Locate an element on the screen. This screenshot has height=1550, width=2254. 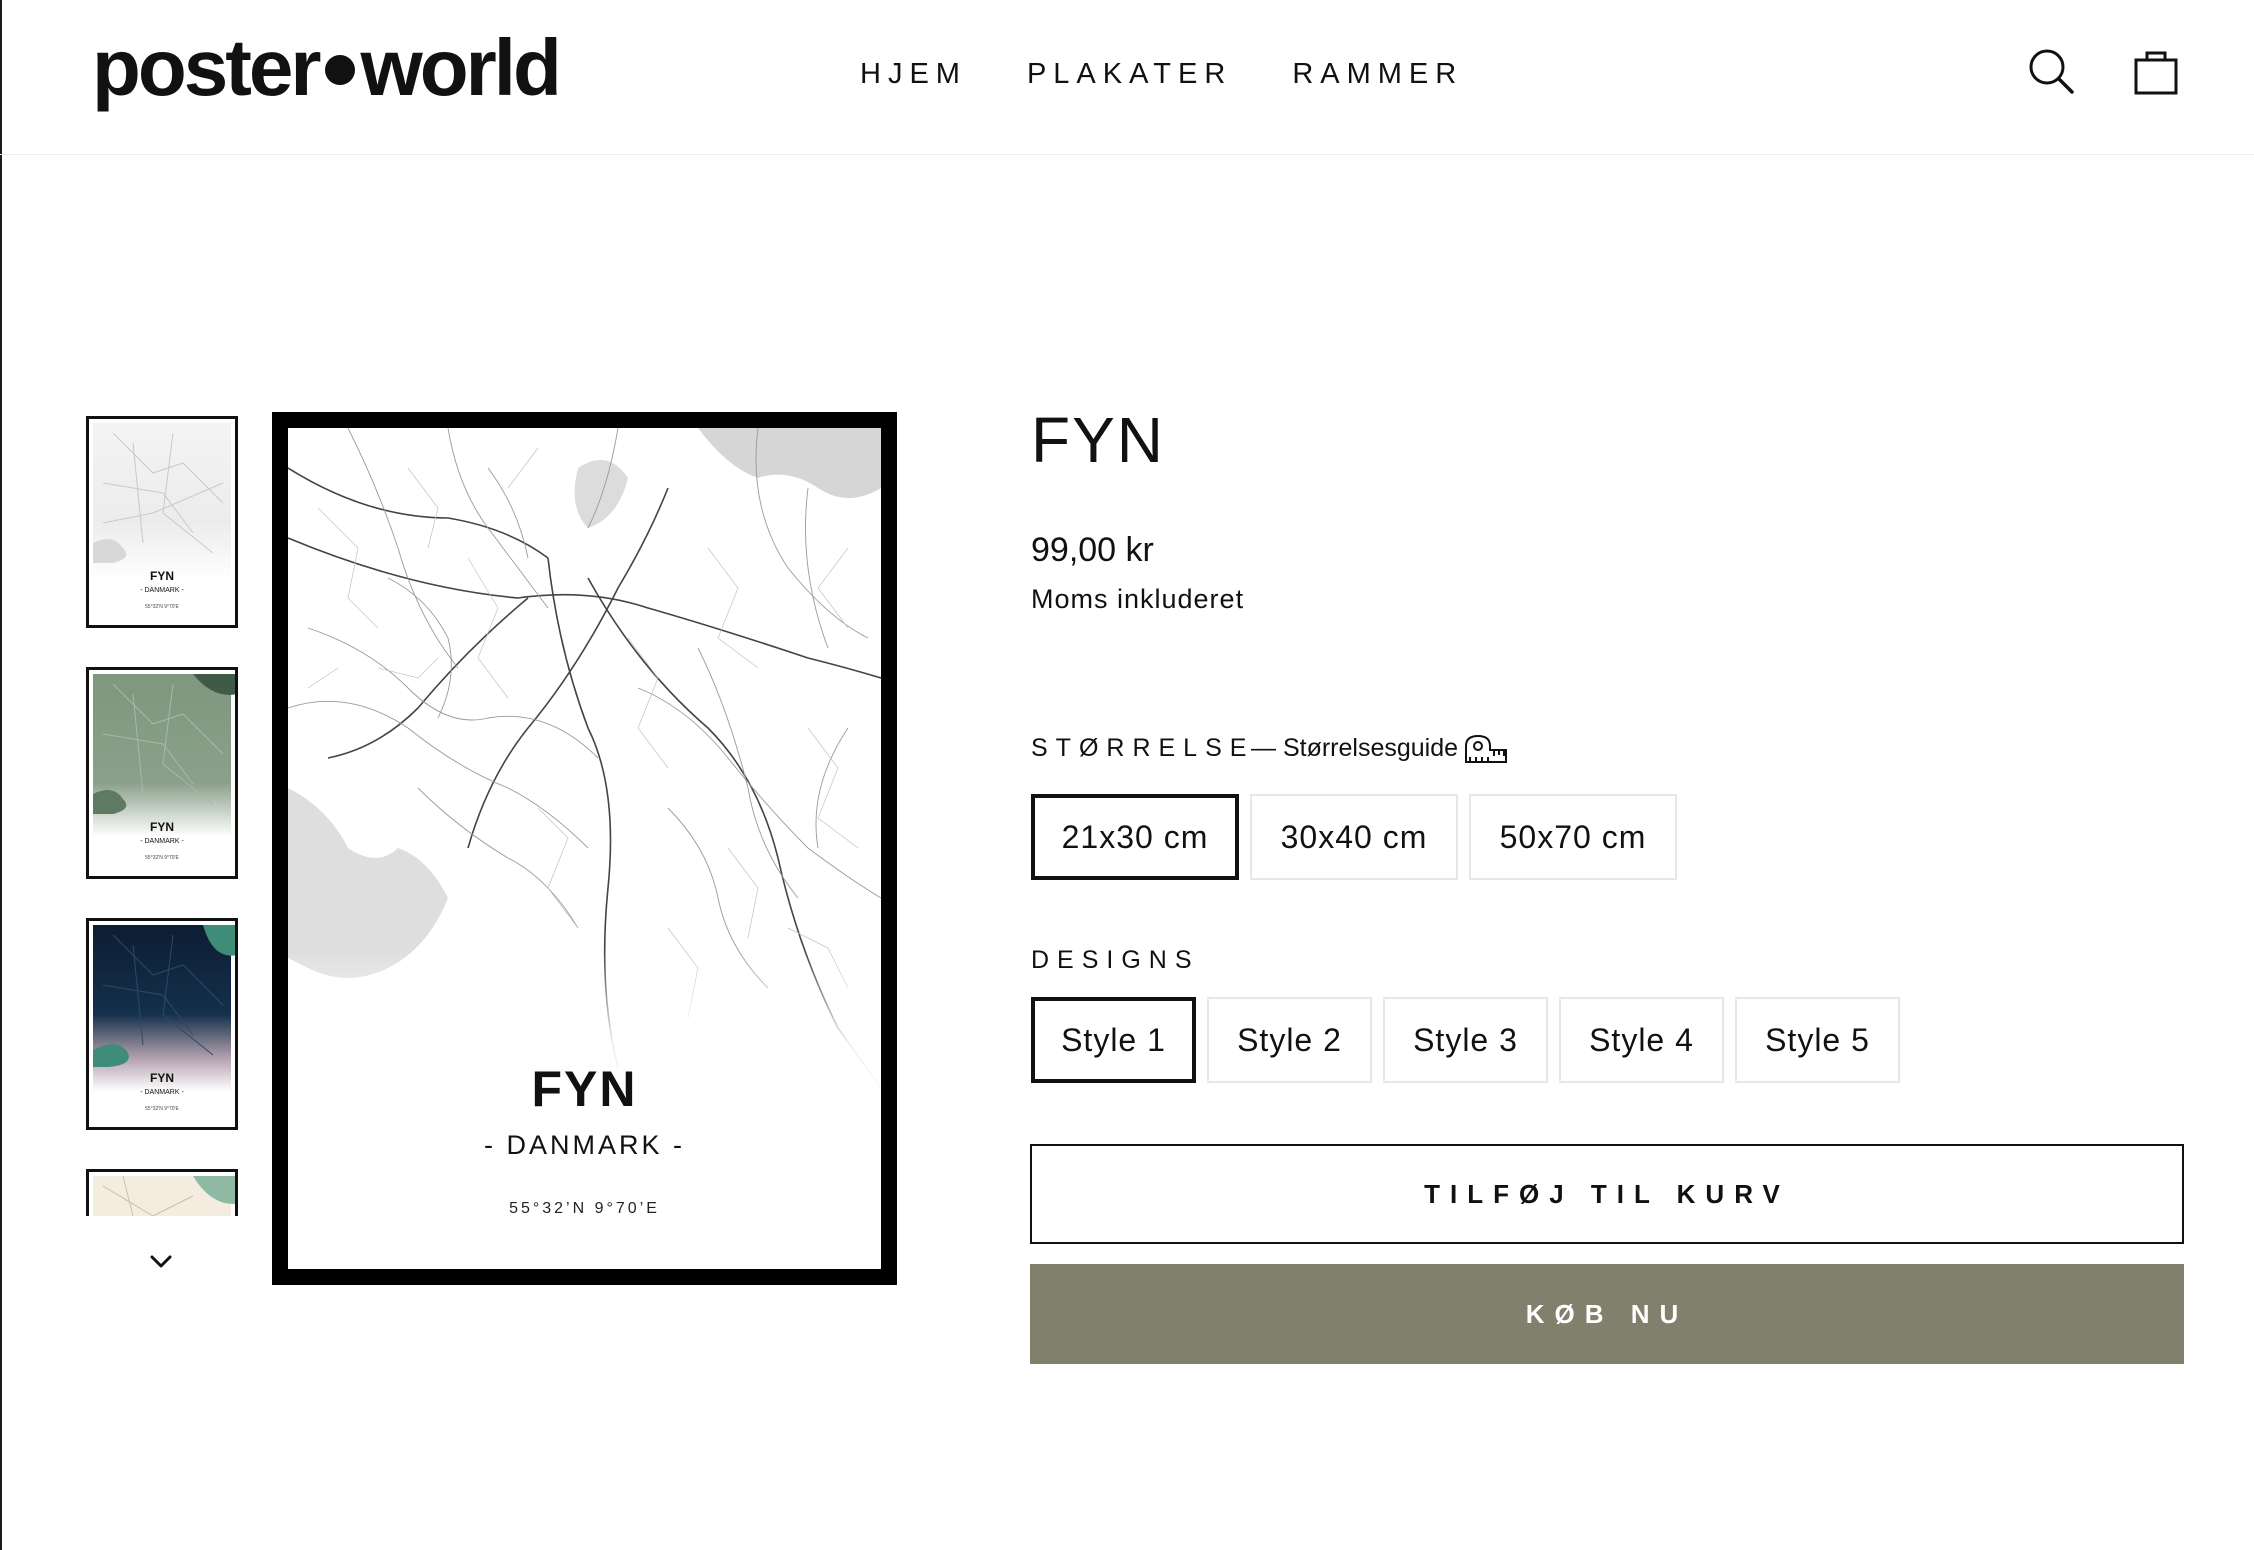
poster-paper: FYN - DANMARK - 55°32’N 9°70’E is located at coordinates (584, 848).